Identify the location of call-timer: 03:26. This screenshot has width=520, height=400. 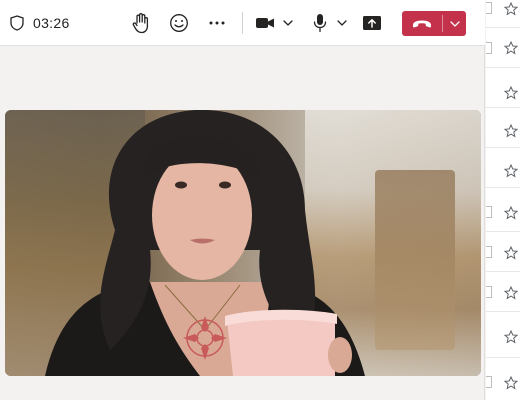
(51, 23).